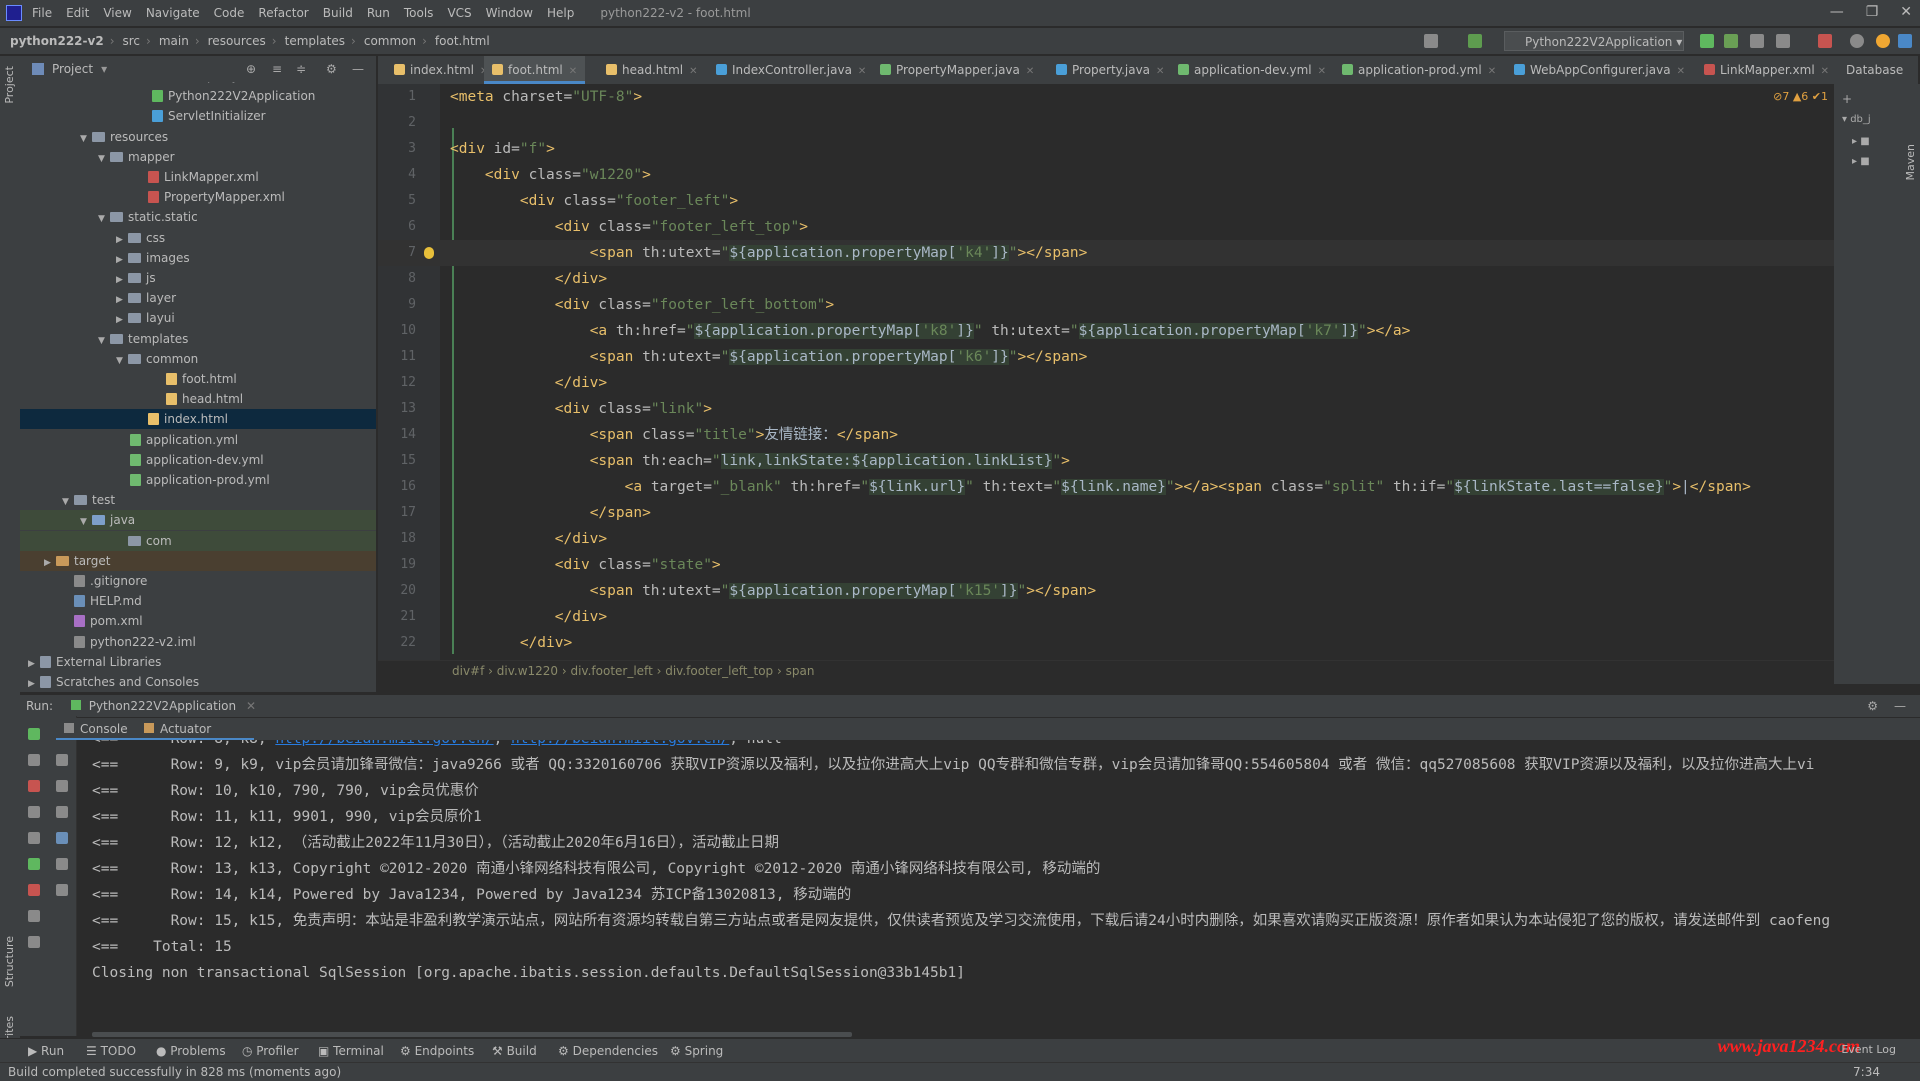  Describe the element at coordinates (441, 70) in the screenshot. I see `editor-tab: index.html✕` at that location.